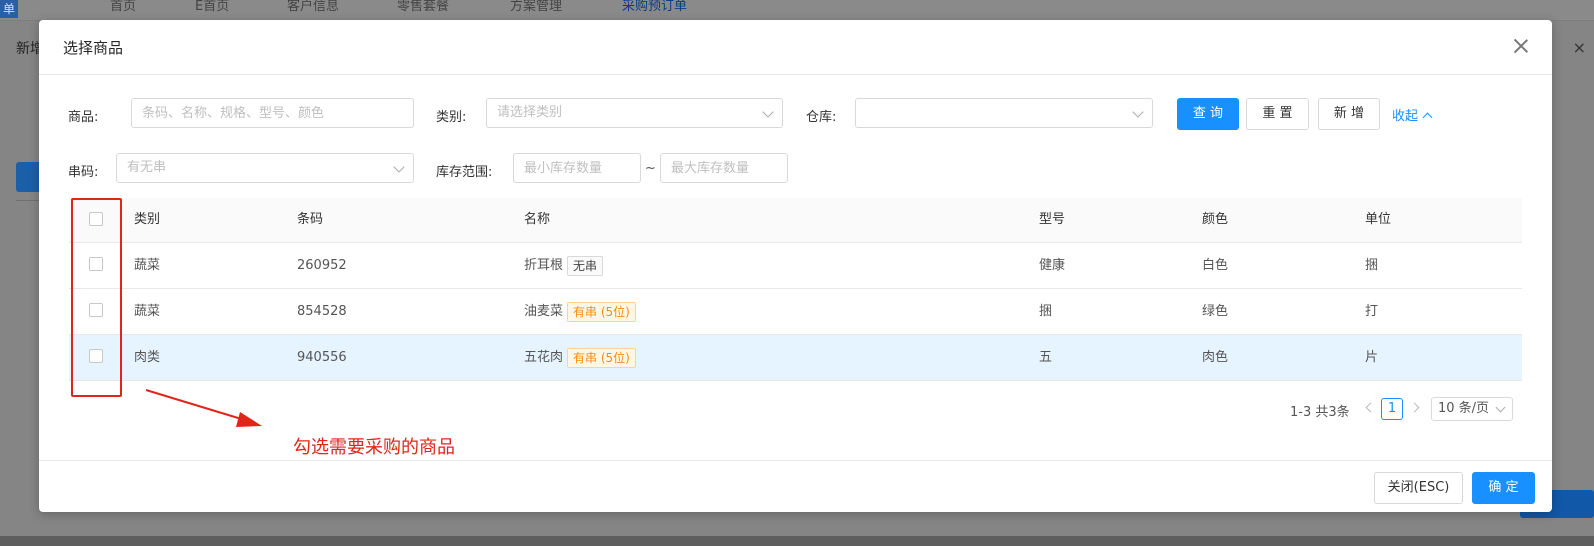 This screenshot has width=1594, height=546. What do you see at coordinates (203, 408) in the screenshot?
I see `annotation-arrow-icon` at bounding box center [203, 408].